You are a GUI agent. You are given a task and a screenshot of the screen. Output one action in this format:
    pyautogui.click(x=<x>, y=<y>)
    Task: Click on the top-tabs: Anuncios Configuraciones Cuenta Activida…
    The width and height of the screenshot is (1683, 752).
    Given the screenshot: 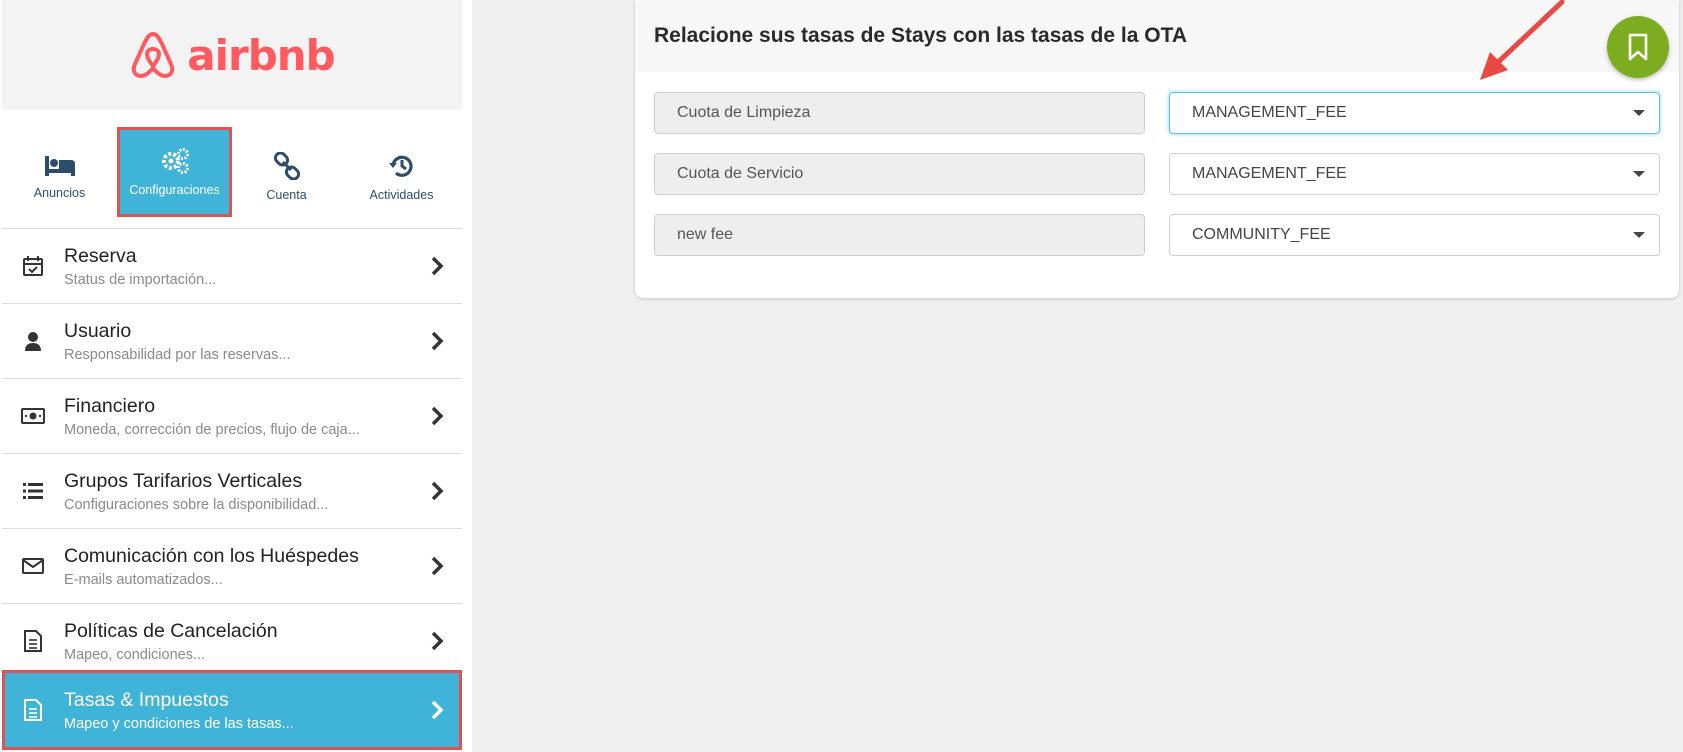 What is the action you would take?
    pyautogui.click(x=232, y=176)
    